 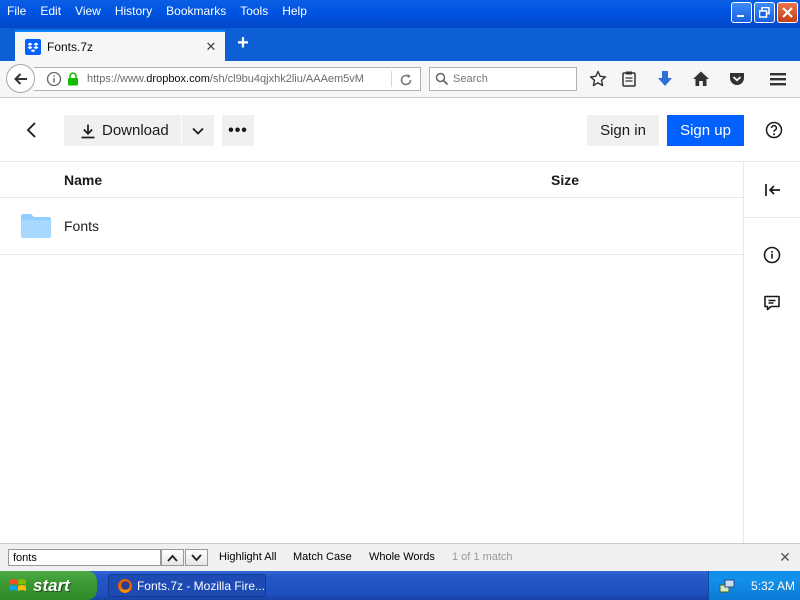 What do you see at coordinates (133, 11) in the screenshot?
I see `menu-history: History` at bounding box center [133, 11].